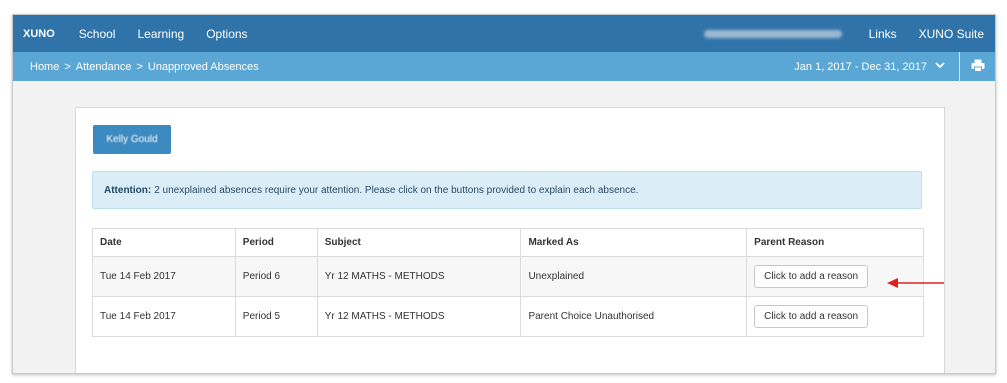 This screenshot has height=383, width=1007. I want to click on student-name: Kelly Gould, so click(132, 139).